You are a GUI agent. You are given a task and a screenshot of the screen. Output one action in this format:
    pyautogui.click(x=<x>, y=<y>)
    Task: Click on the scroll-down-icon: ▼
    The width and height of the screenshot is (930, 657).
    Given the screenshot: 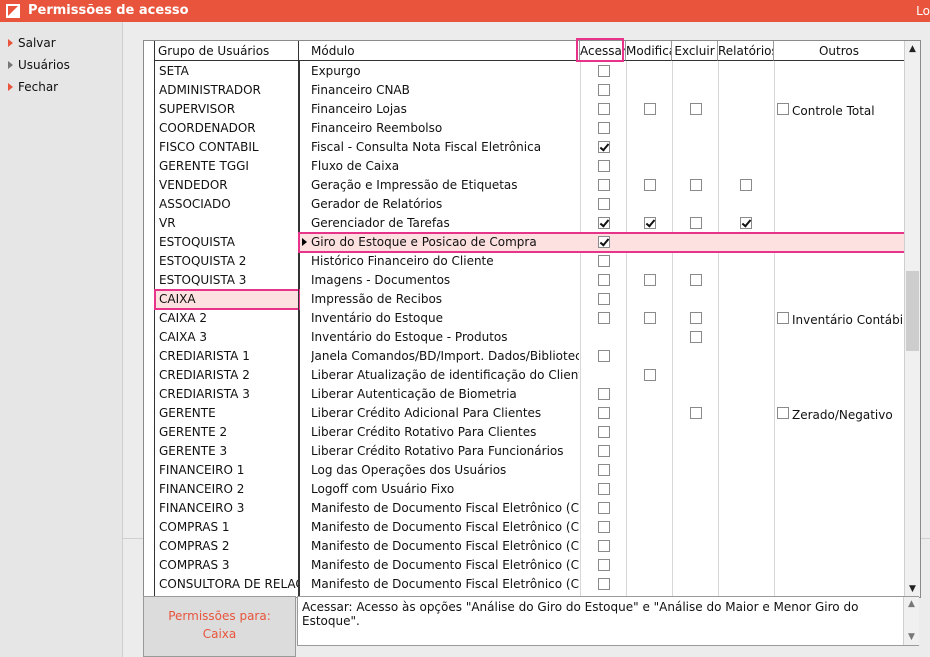 What is the action you would take?
    pyautogui.click(x=912, y=589)
    